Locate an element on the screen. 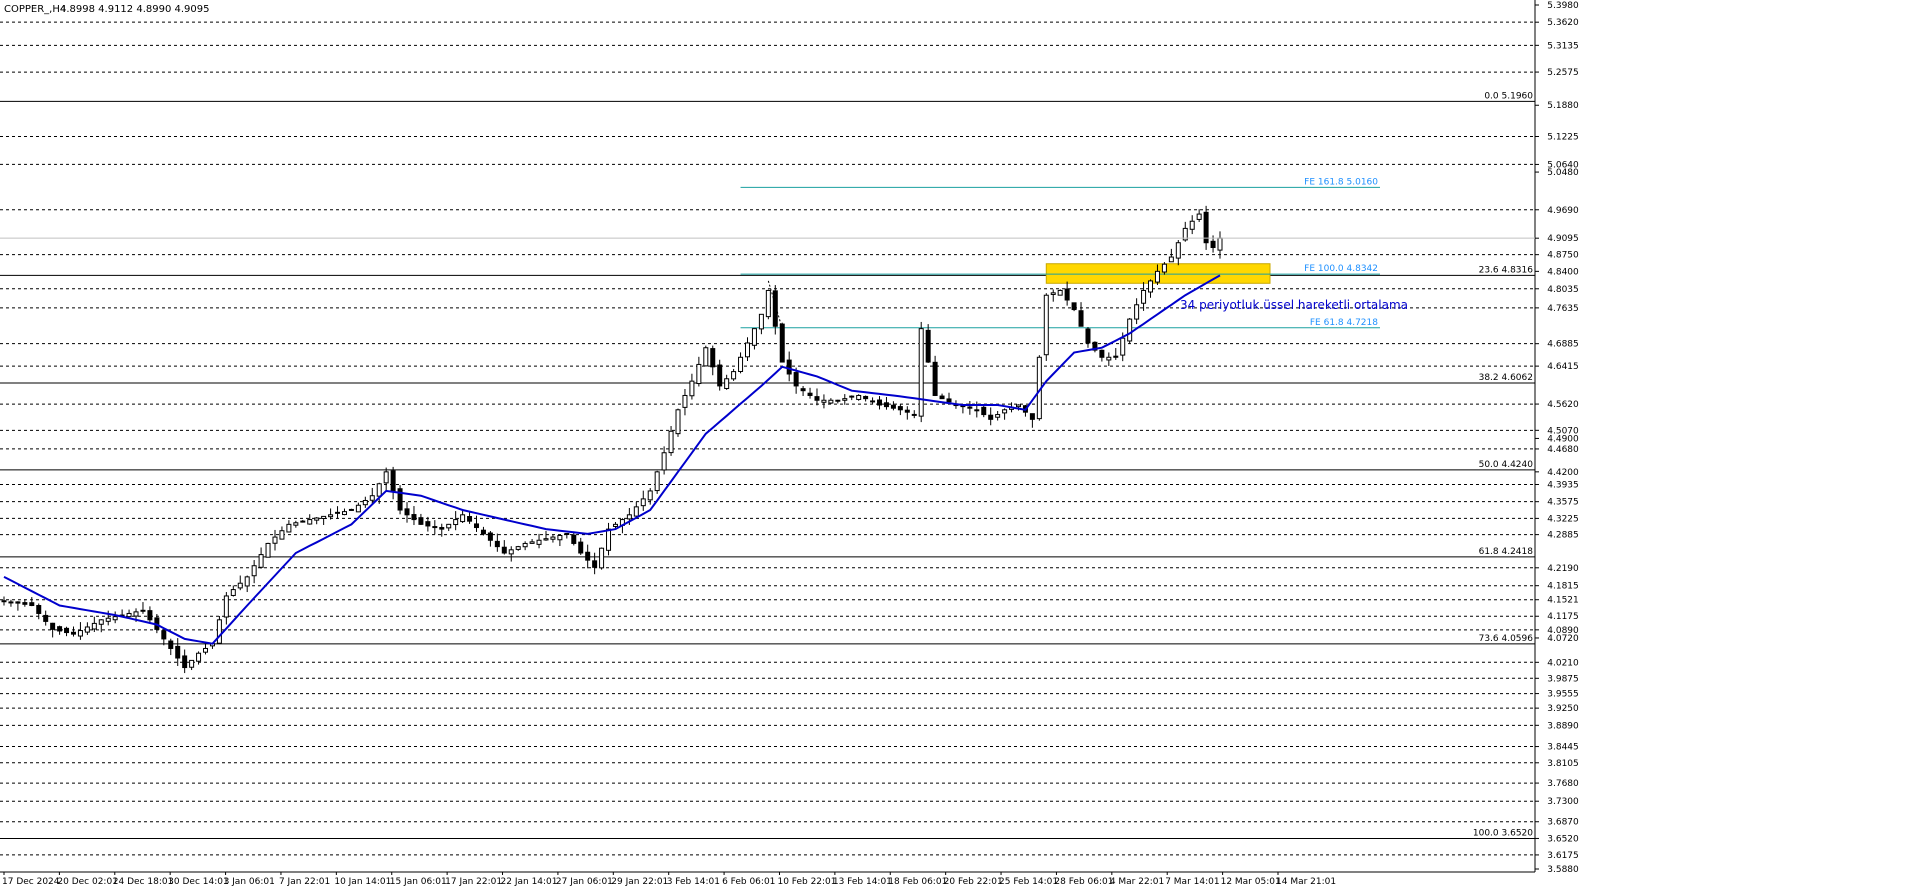  time-tick-label: 30 Dec 14:01 is located at coordinates (198, 882).